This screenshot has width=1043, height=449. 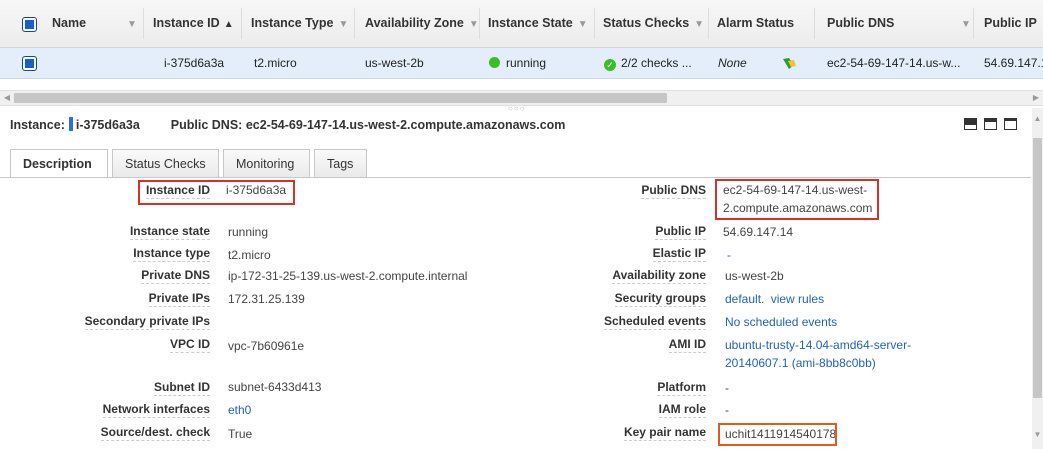 I want to click on view-split-icon, so click(x=990, y=124).